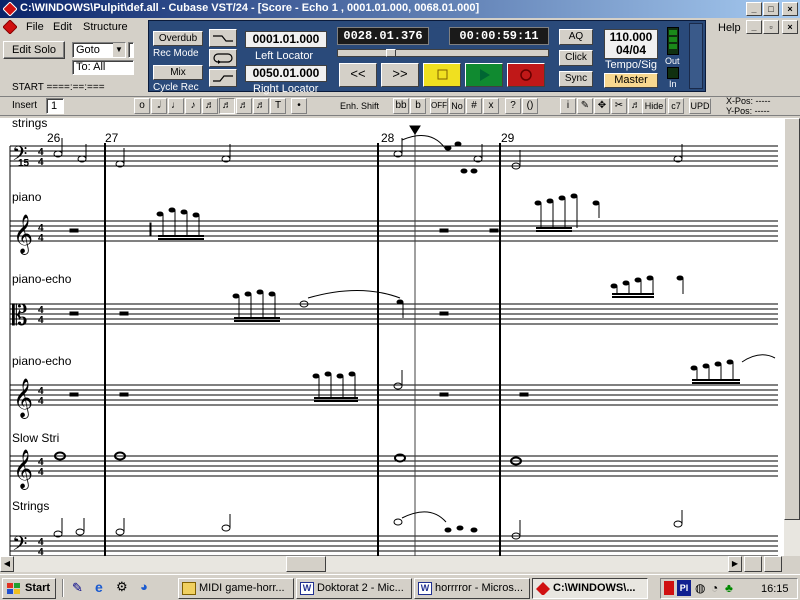 Image resolution: width=800 pixels, height=600 pixels. Describe the element at coordinates (669, 588) in the screenshot. I see `tray-red-icon` at that location.